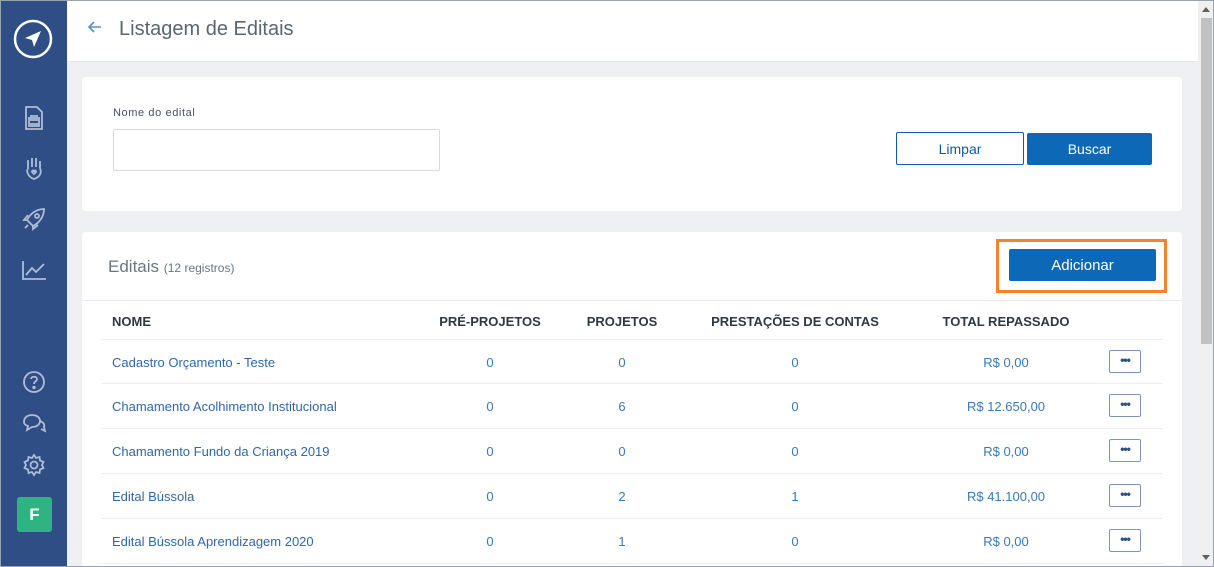 This screenshot has height=567, width=1214. What do you see at coordinates (795, 321) in the screenshot?
I see `column-header-prestacoes: PRESTAÇÕES DE CONTAS` at bounding box center [795, 321].